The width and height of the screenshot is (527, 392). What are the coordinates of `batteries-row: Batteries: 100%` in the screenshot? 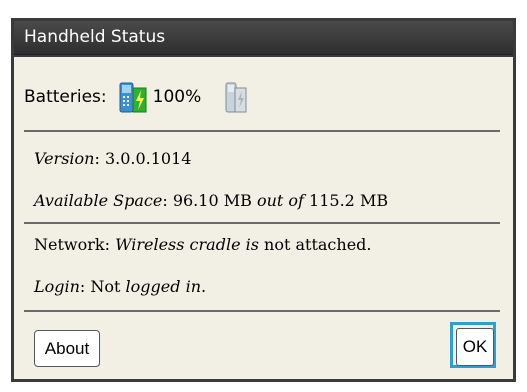 It's located at (135, 97).